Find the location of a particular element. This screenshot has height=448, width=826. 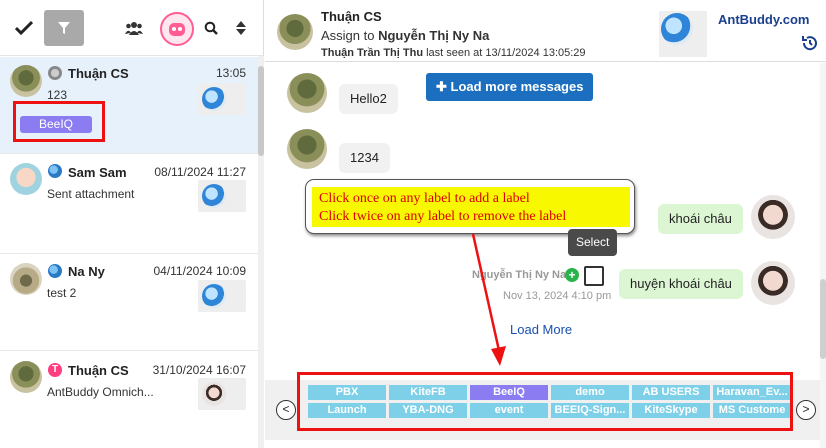

add-icon: + is located at coordinates (572, 275).